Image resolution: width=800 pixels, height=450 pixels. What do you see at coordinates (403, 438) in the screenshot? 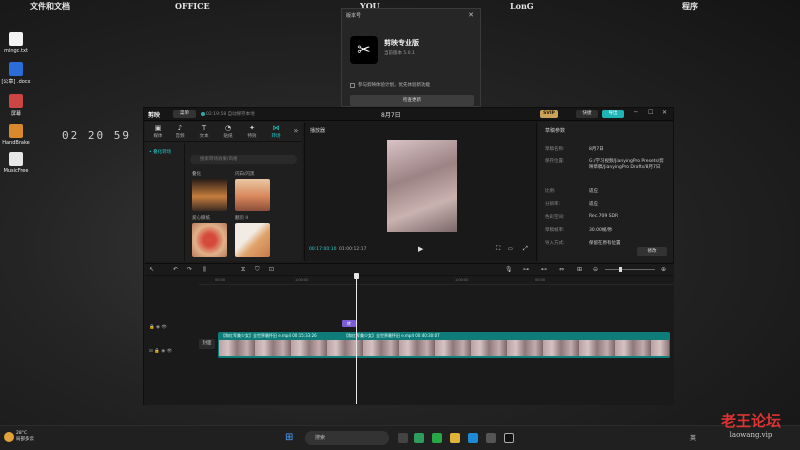
I see `task-view-icon` at bounding box center [403, 438].